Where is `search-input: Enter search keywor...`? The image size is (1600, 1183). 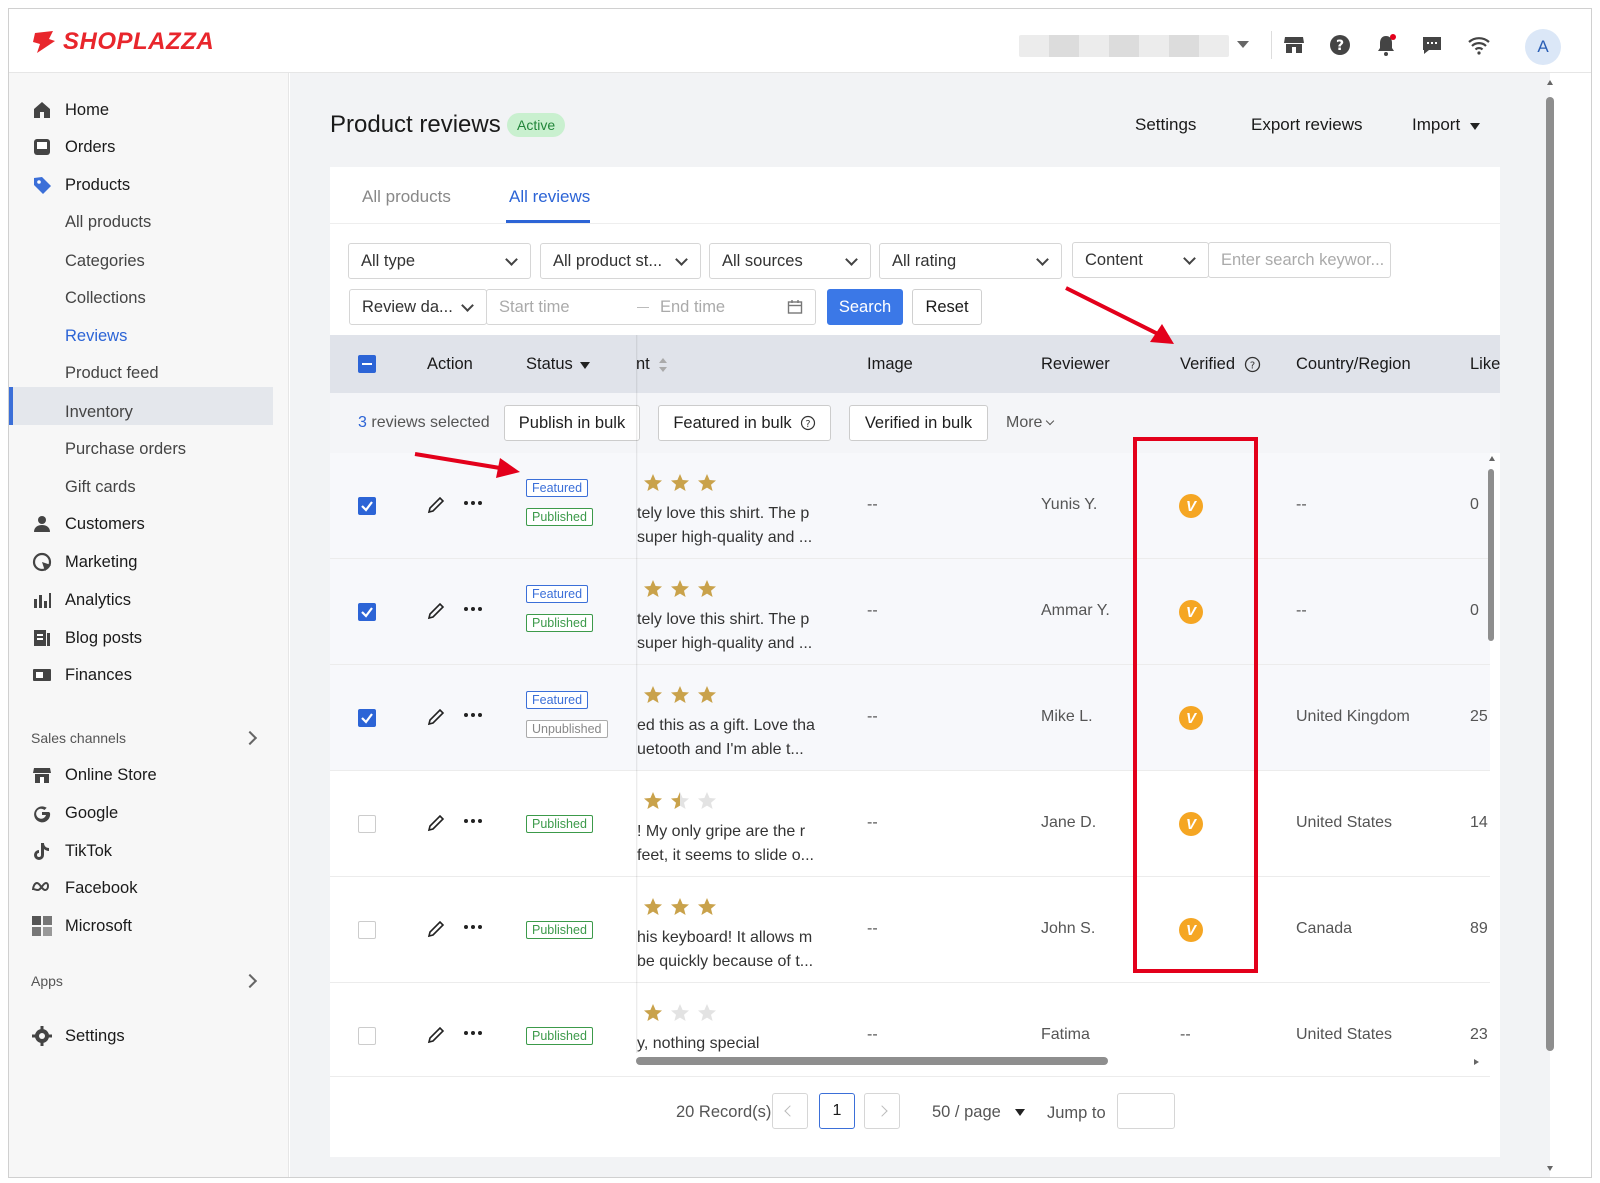 search-input: Enter search keywor... is located at coordinates (1299, 260).